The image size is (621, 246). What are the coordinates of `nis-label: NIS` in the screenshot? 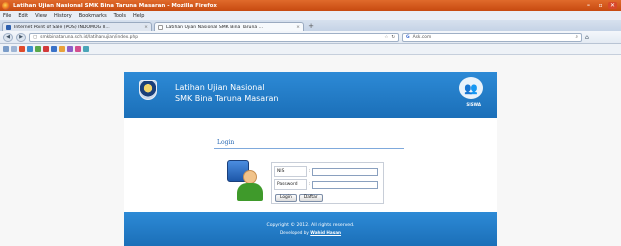 It's located at (290, 171).